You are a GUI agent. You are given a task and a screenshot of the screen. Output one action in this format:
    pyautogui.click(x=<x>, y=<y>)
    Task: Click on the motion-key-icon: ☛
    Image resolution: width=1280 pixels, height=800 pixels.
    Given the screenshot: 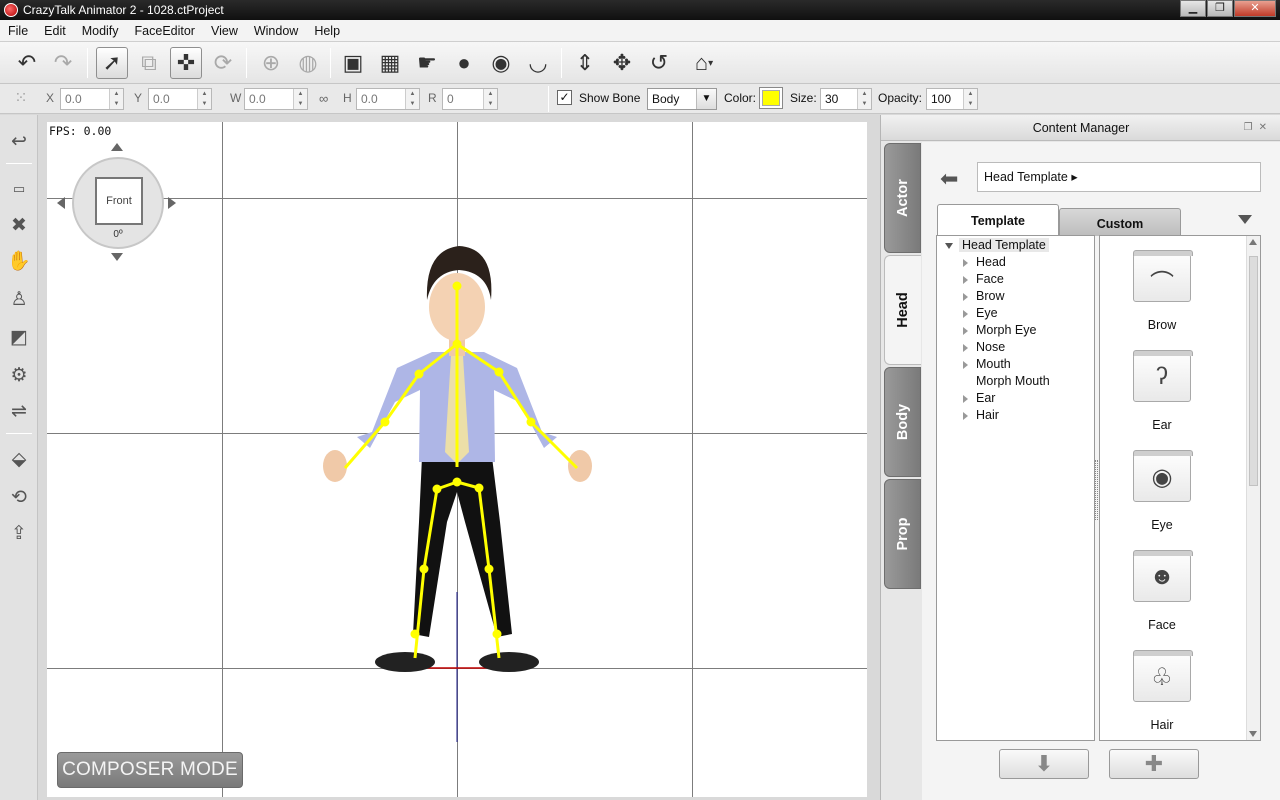 What is the action you would take?
    pyautogui.click(x=427, y=63)
    